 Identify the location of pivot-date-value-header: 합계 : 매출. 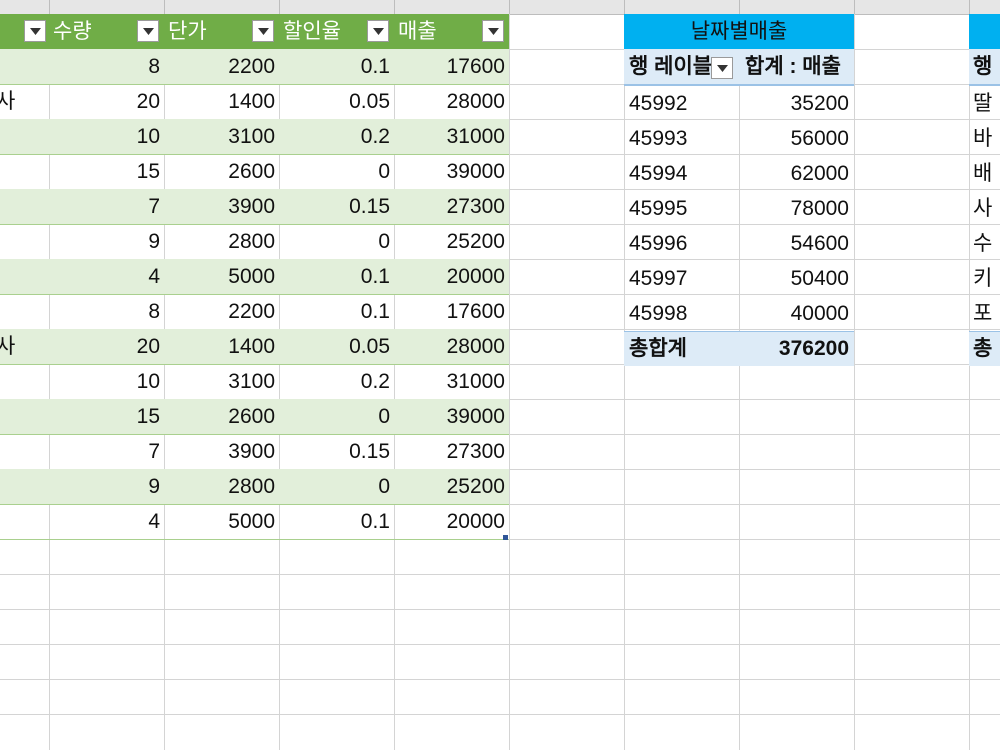
(796, 67).